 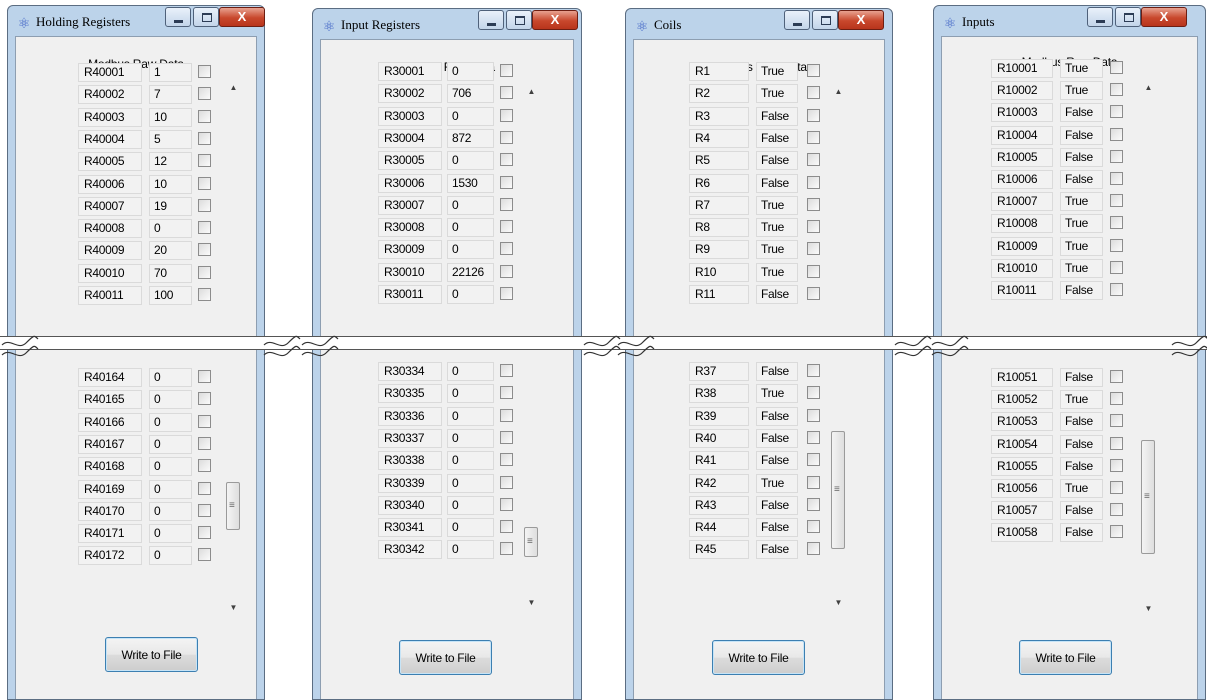 I want to click on minimize-button, so click(x=178, y=17).